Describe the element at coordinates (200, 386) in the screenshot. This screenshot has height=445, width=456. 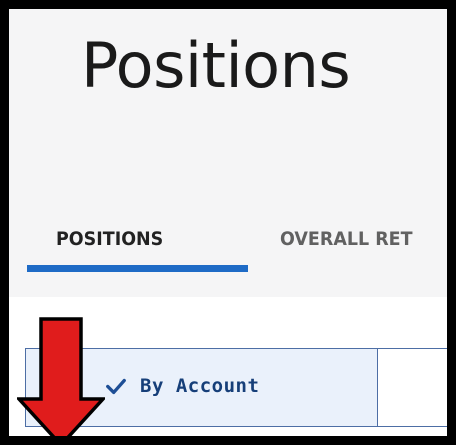
I see `by-account-label: By Account` at that location.